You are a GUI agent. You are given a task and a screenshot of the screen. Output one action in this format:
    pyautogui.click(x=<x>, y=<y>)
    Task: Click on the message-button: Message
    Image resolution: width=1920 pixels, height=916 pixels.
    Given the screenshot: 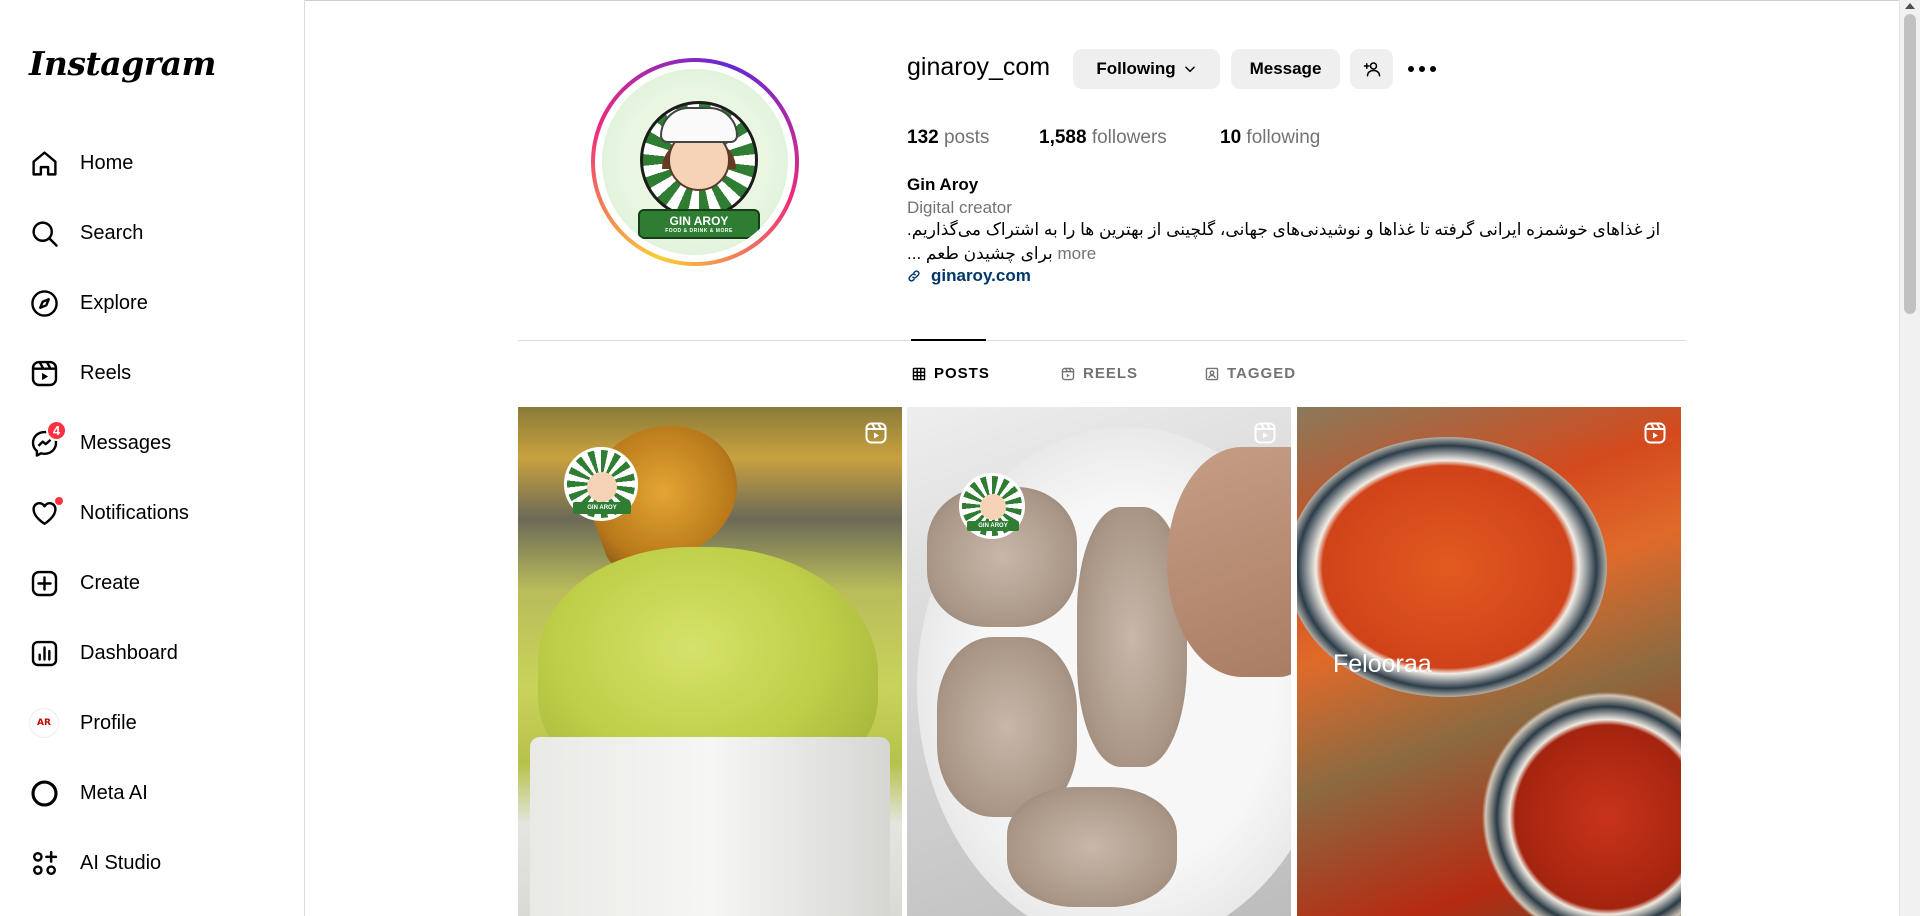 What is the action you would take?
    pyautogui.click(x=1285, y=69)
    